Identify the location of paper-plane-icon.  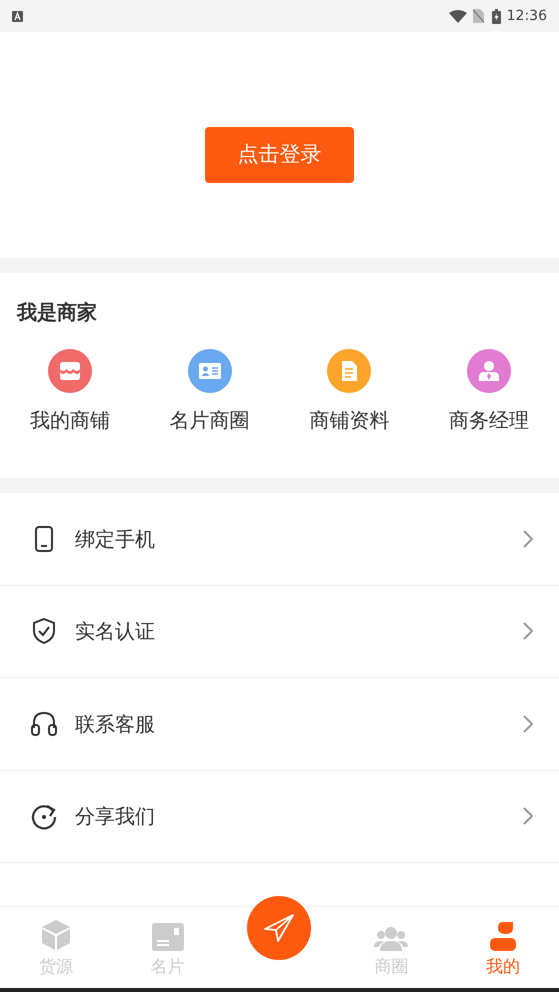
(279, 928).